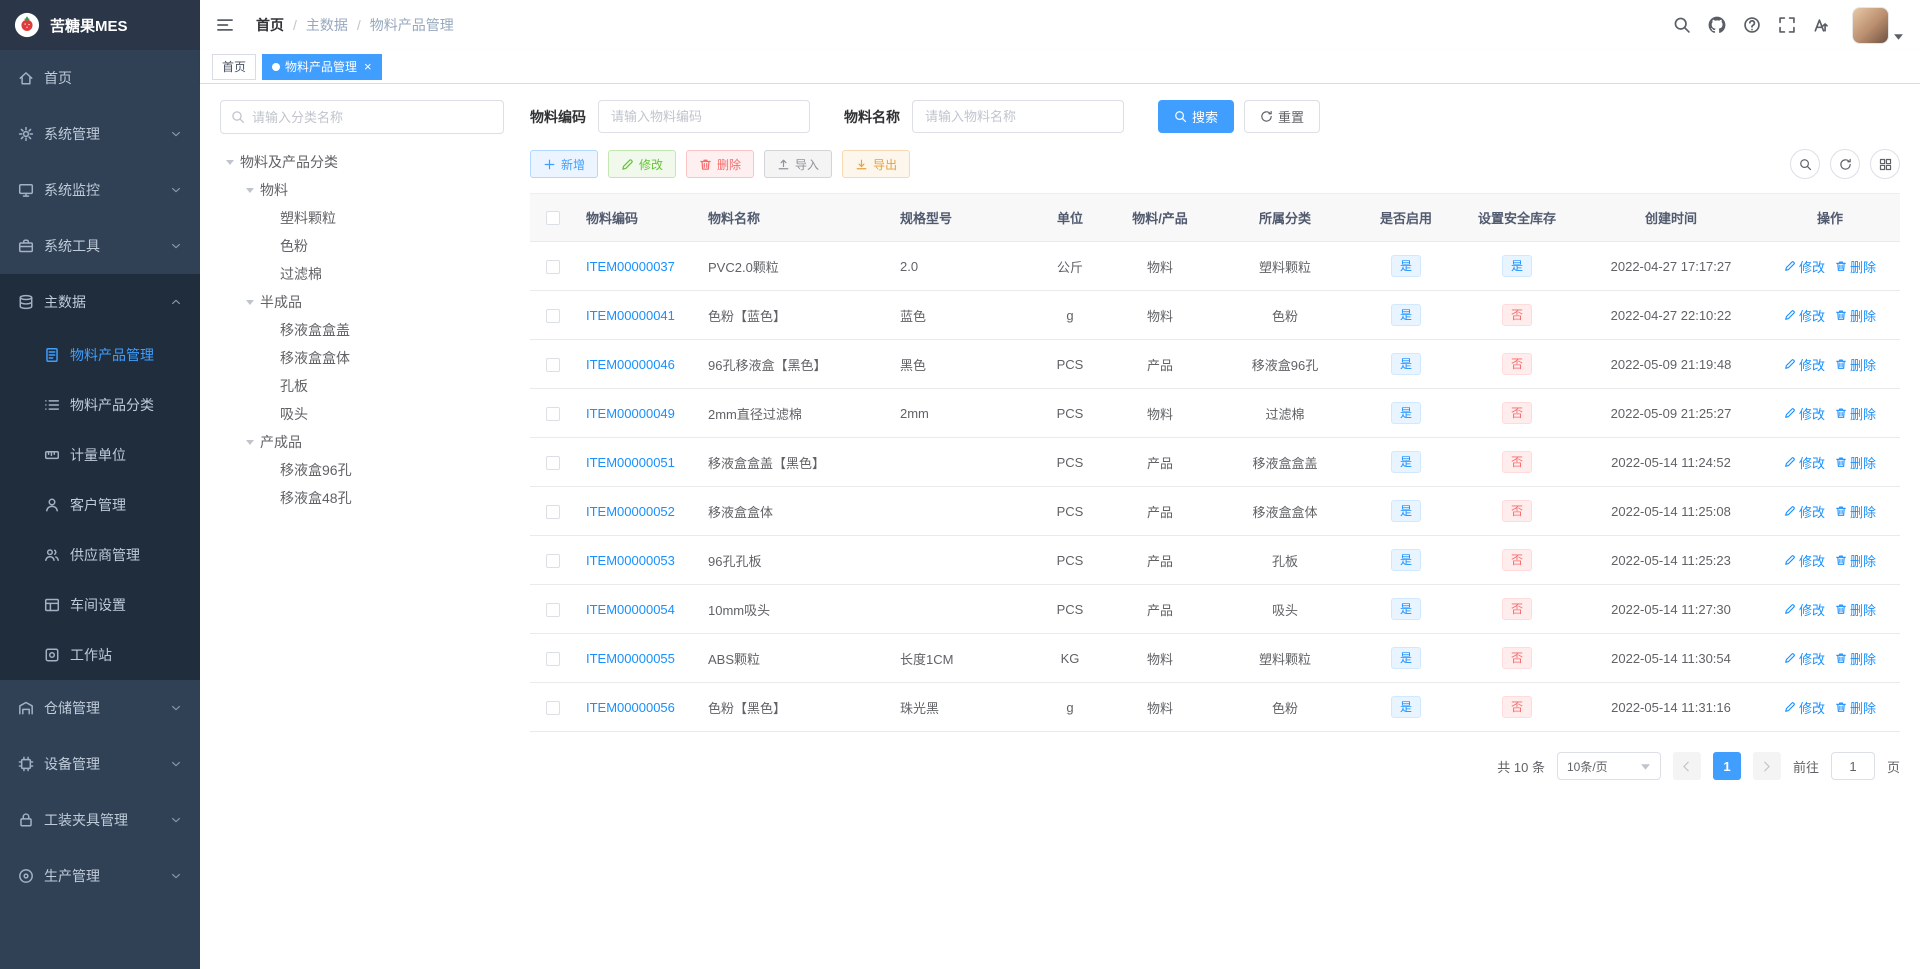 The height and width of the screenshot is (969, 1920). What do you see at coordinates (1752, 25) in the screenshot?
I see `help-icon` at bounding box center [1752, 25].